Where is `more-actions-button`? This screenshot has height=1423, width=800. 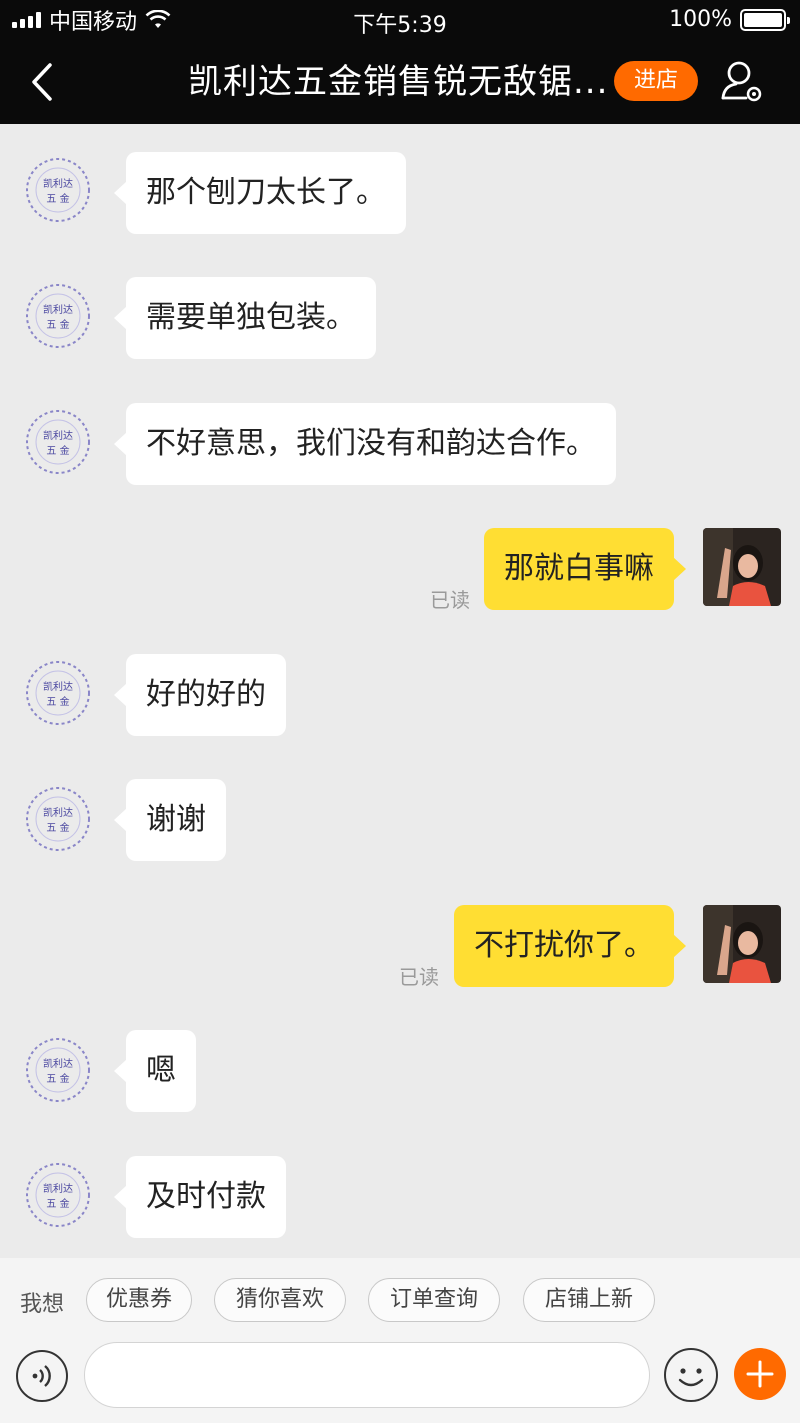 more-actions-button is located at coordinates (760, 1374).